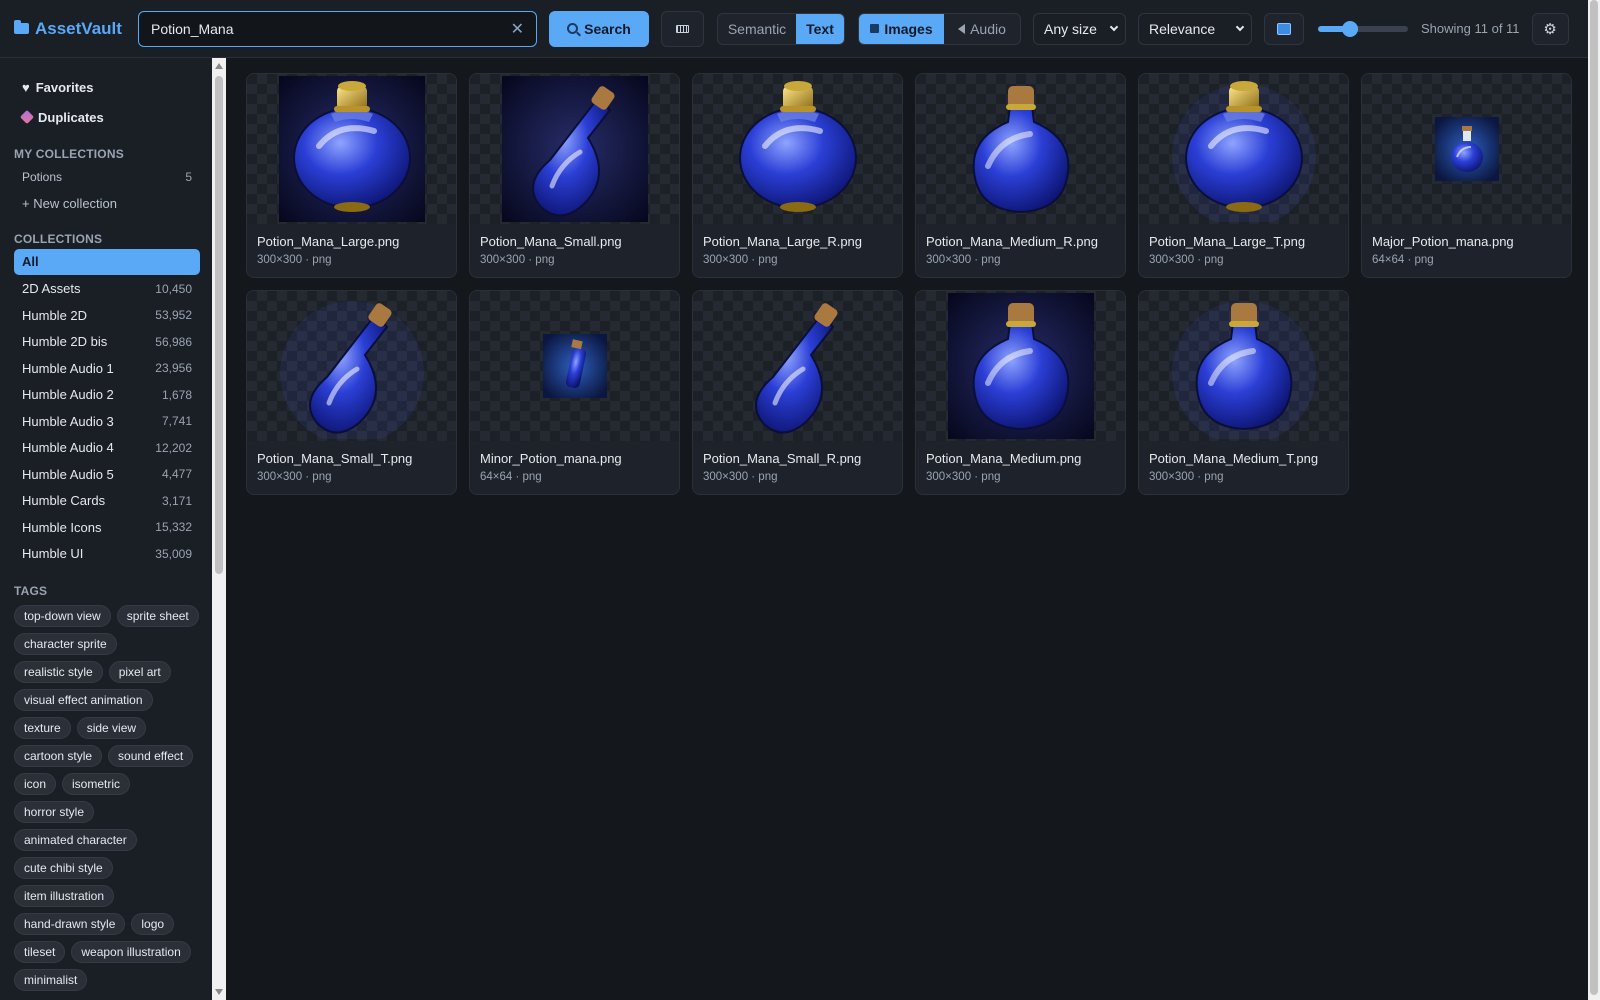 This screenshot has width=1600, height=1000. Describe the element at coordinates (1243, 462) in the screenshot. I see `asset-caption: Potion_Mana_Medium_T.png 300×300 · png` at that location.